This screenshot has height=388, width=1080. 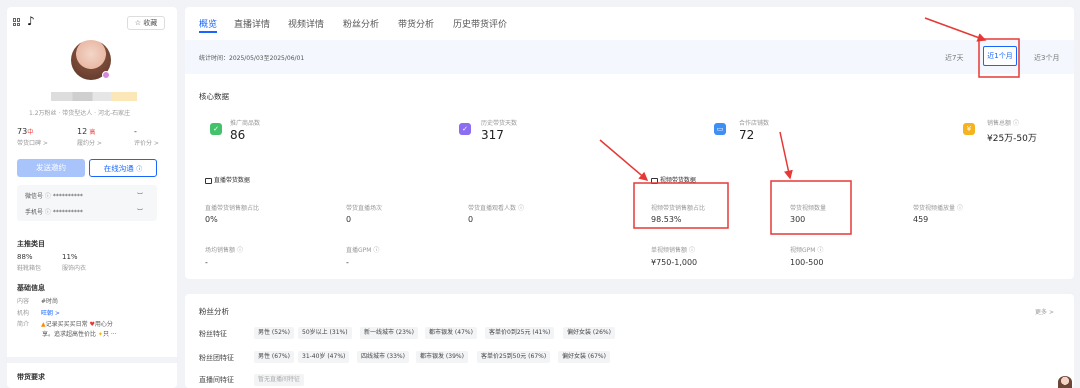 What do you see at coordinates (361, 23) in the screenshot?
I see `tab-fans-analysis: 粉丝分析` at bounding box center [361, 23].